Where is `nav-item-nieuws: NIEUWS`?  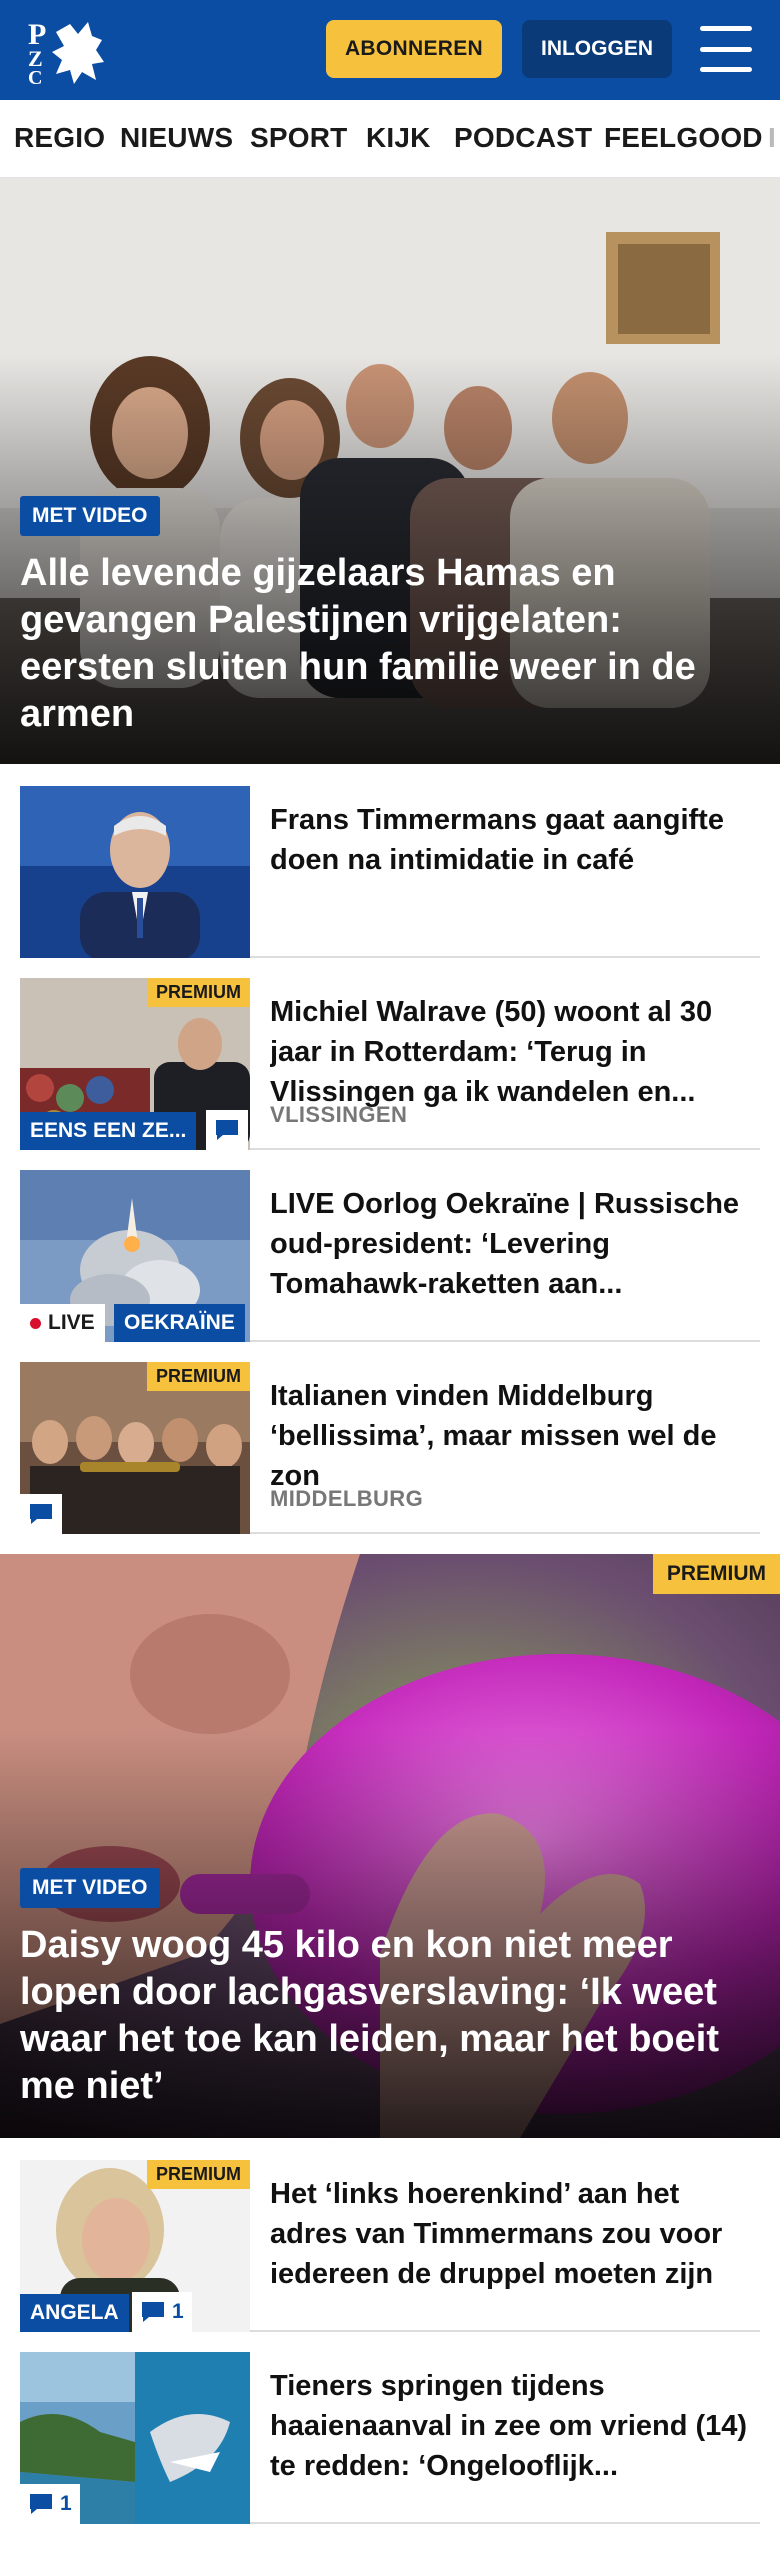 nav-item-nieuws: NIEUWS is located at coordinates (176, 138).